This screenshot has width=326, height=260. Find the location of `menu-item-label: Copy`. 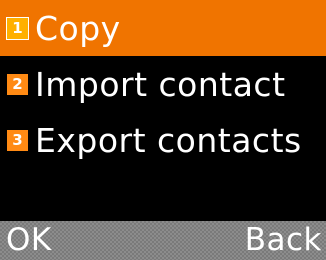

menu-item-label: Copy is located at coordinates (78, 28).